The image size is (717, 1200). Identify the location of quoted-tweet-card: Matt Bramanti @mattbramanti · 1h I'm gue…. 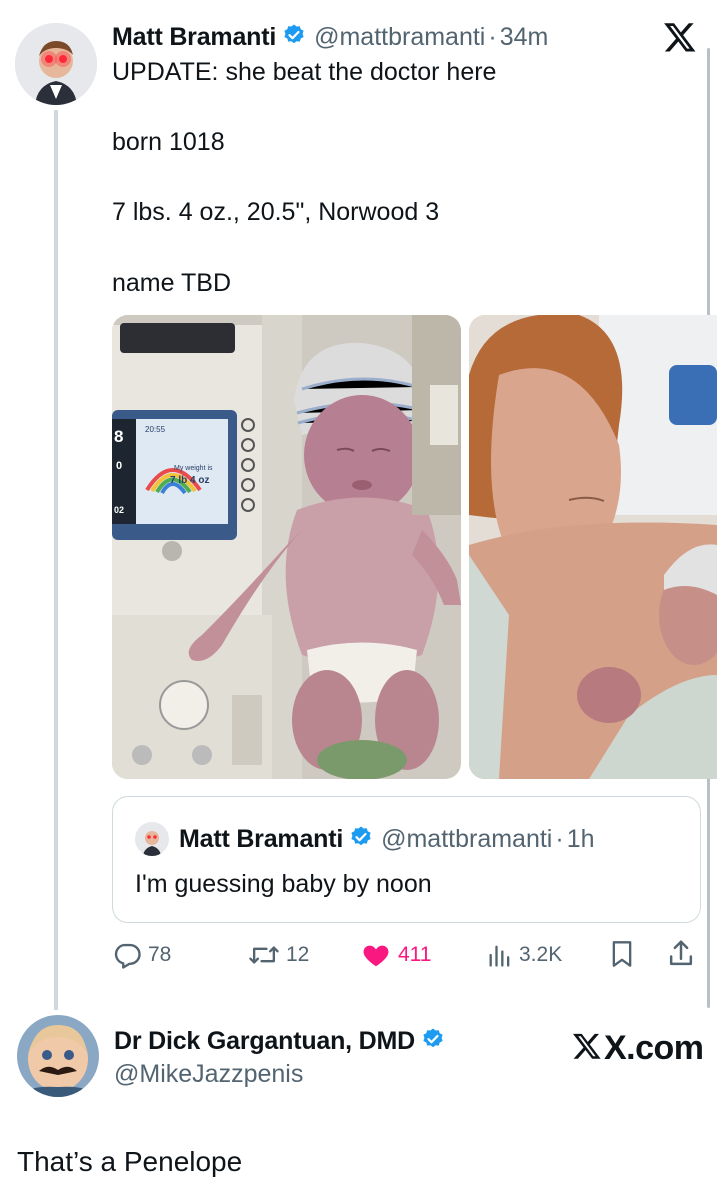
(406, 859).